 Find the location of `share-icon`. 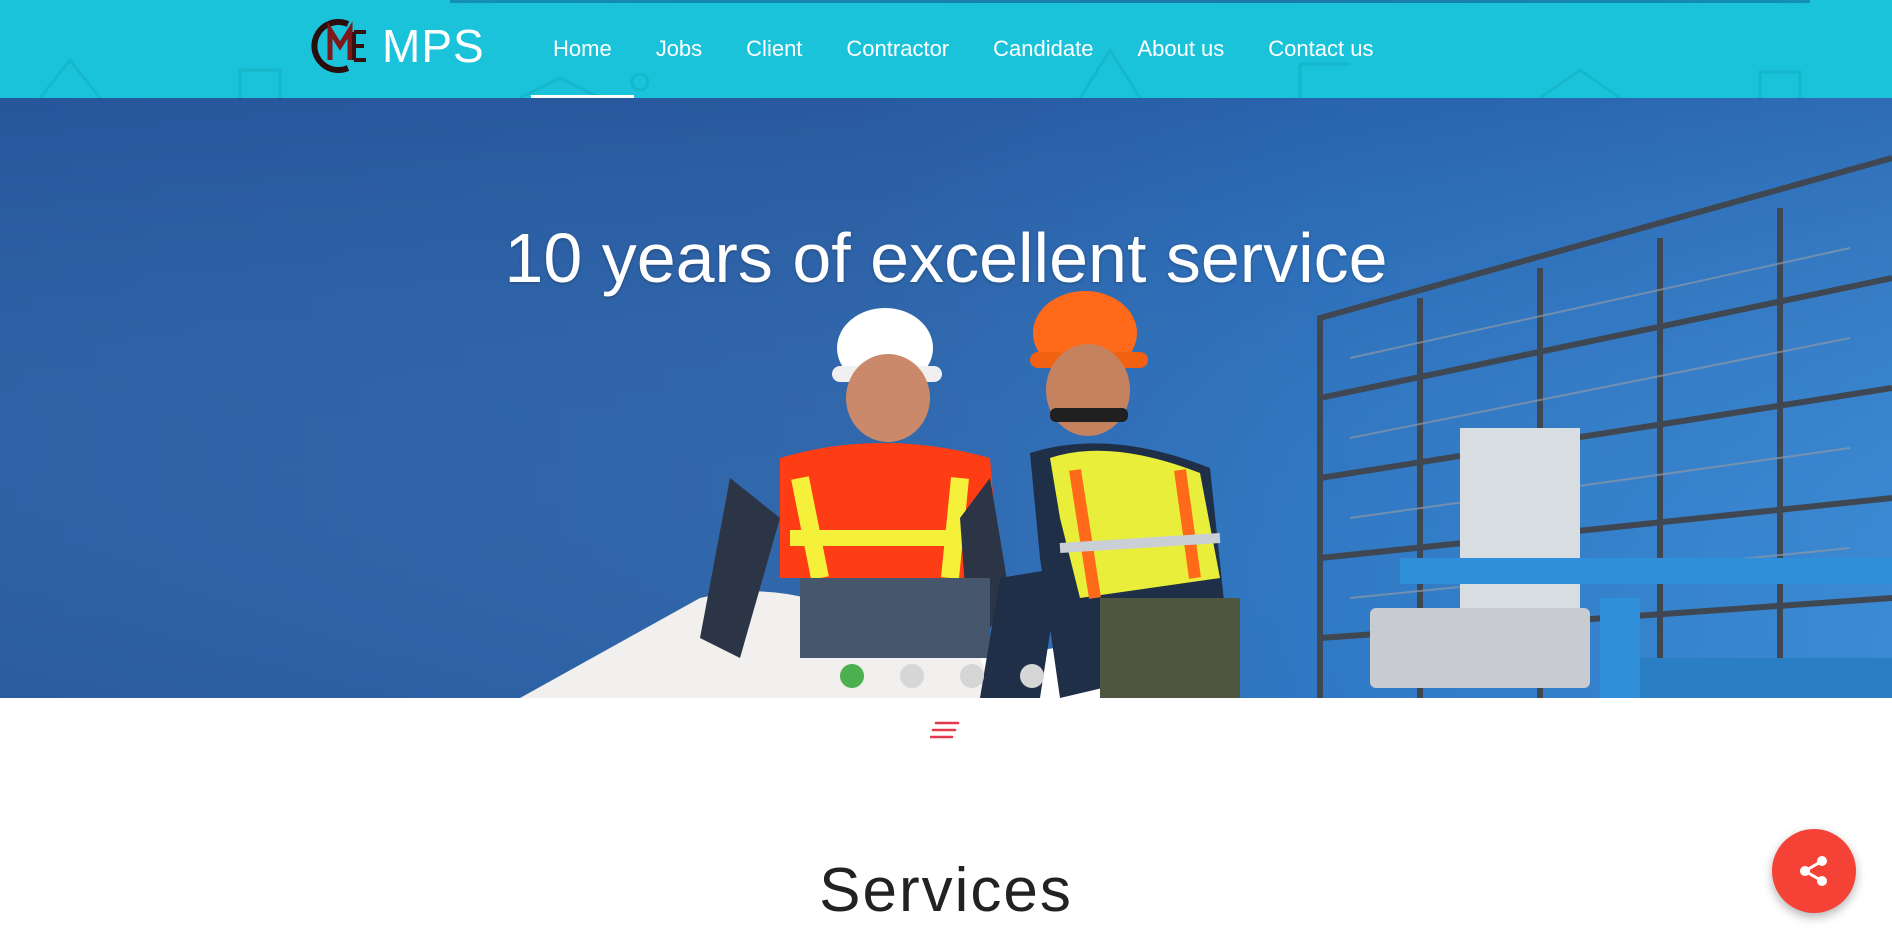

share-icon is located at coordinates (1813, 871).